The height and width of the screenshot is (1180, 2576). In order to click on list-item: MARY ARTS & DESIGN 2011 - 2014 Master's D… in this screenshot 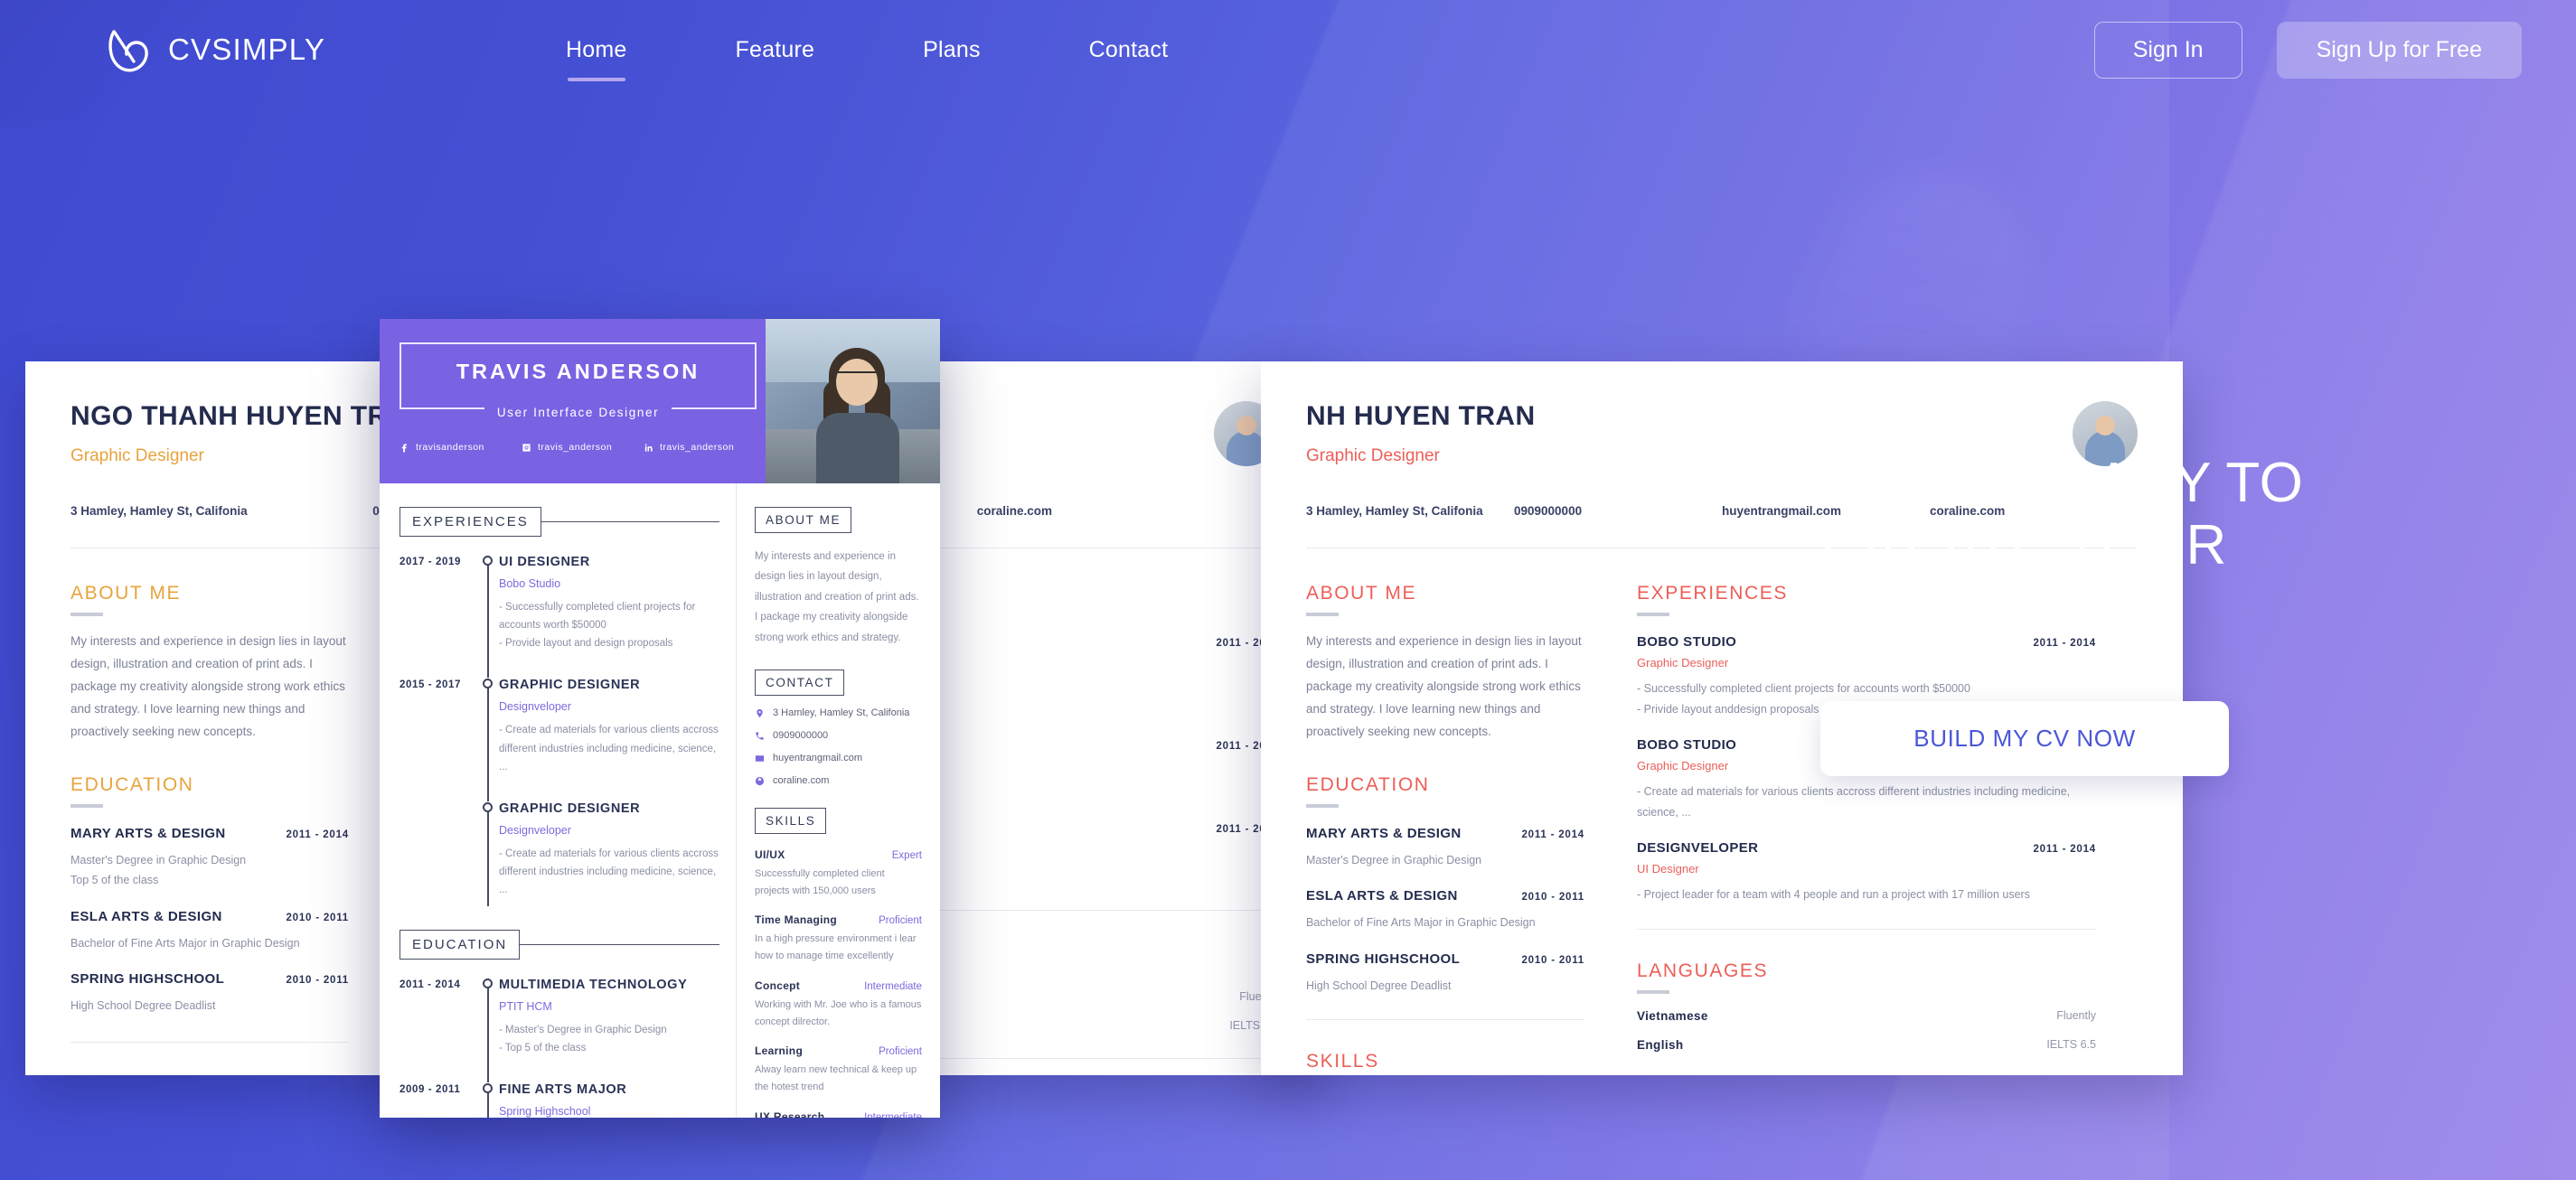, I will do `click(1445, 848)`.